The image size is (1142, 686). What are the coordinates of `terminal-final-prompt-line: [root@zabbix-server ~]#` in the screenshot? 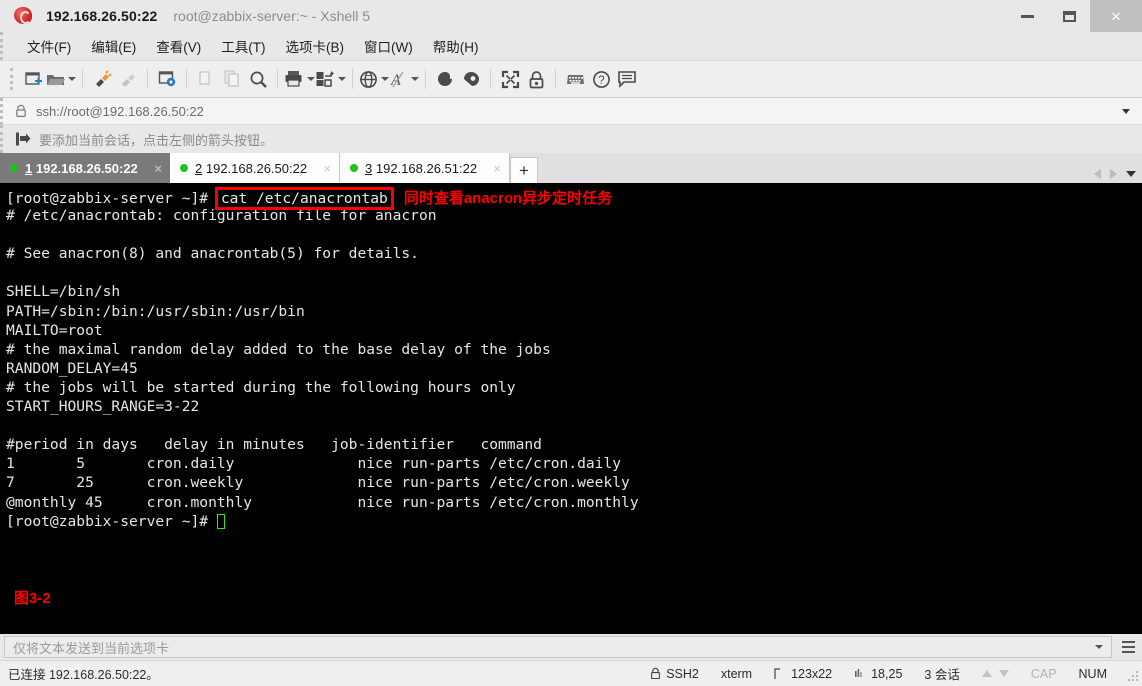 It's located at (574, 521).